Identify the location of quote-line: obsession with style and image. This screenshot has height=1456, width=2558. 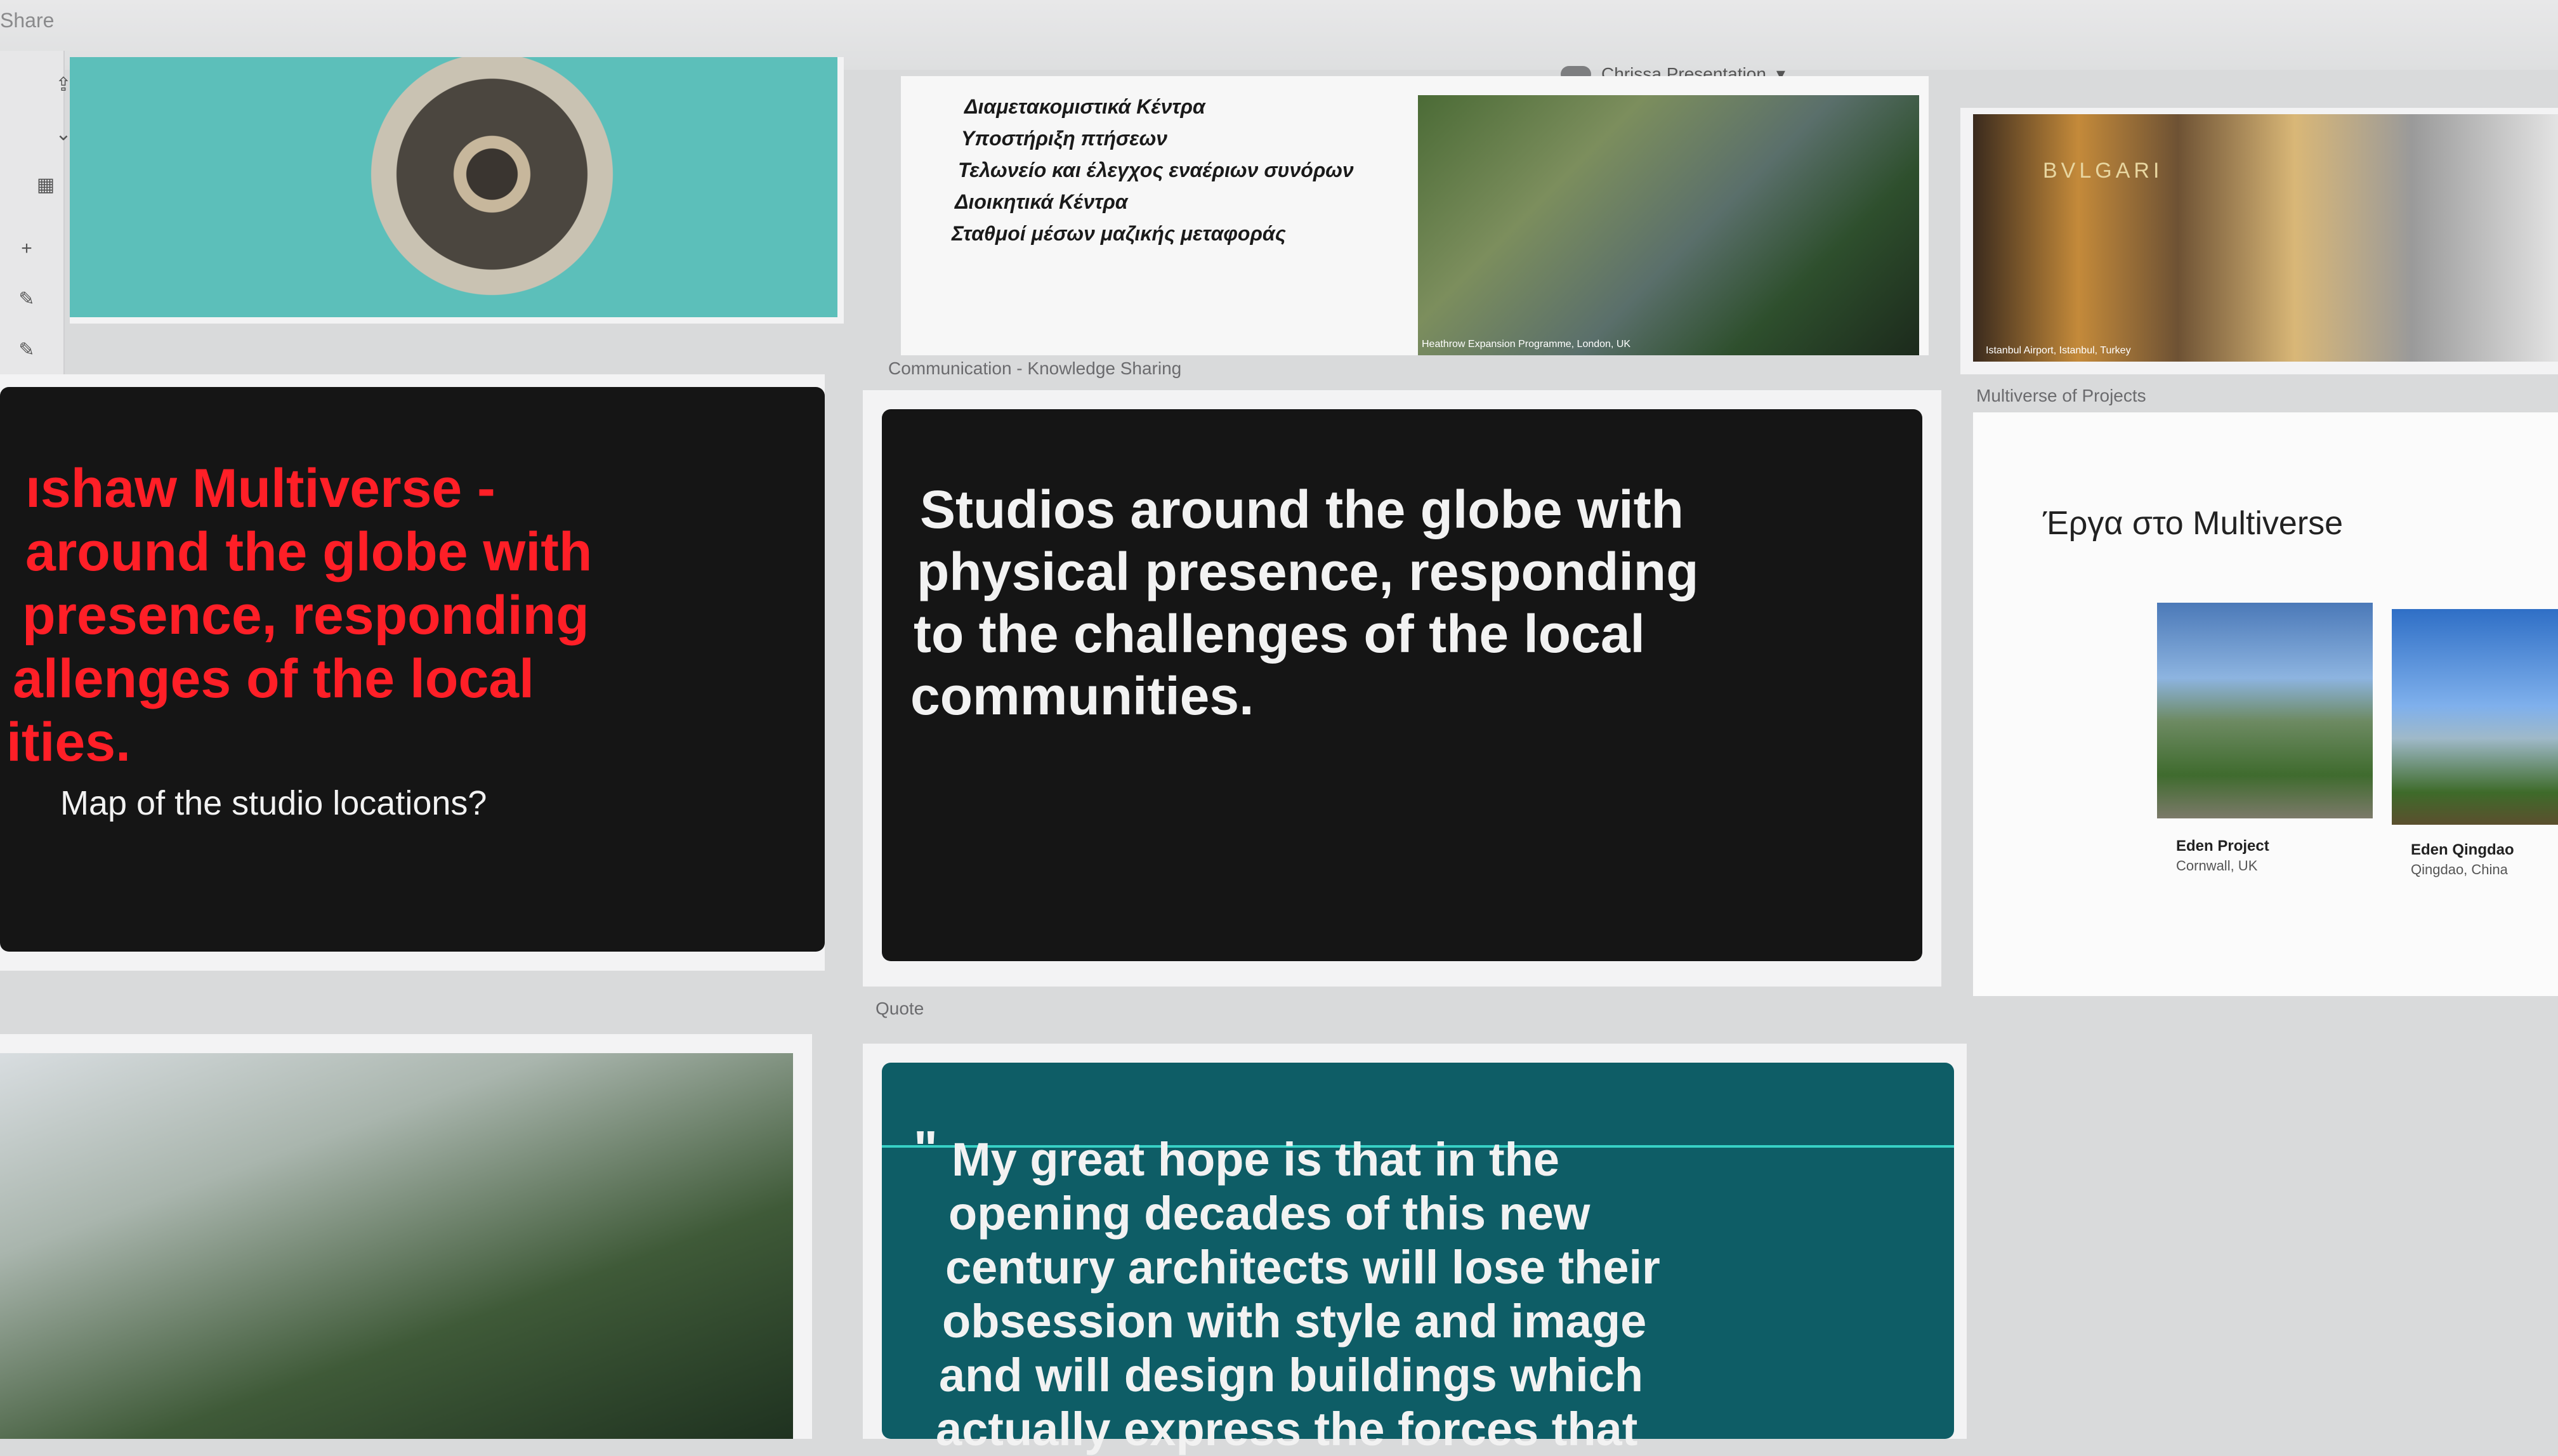
(1294, 1322).